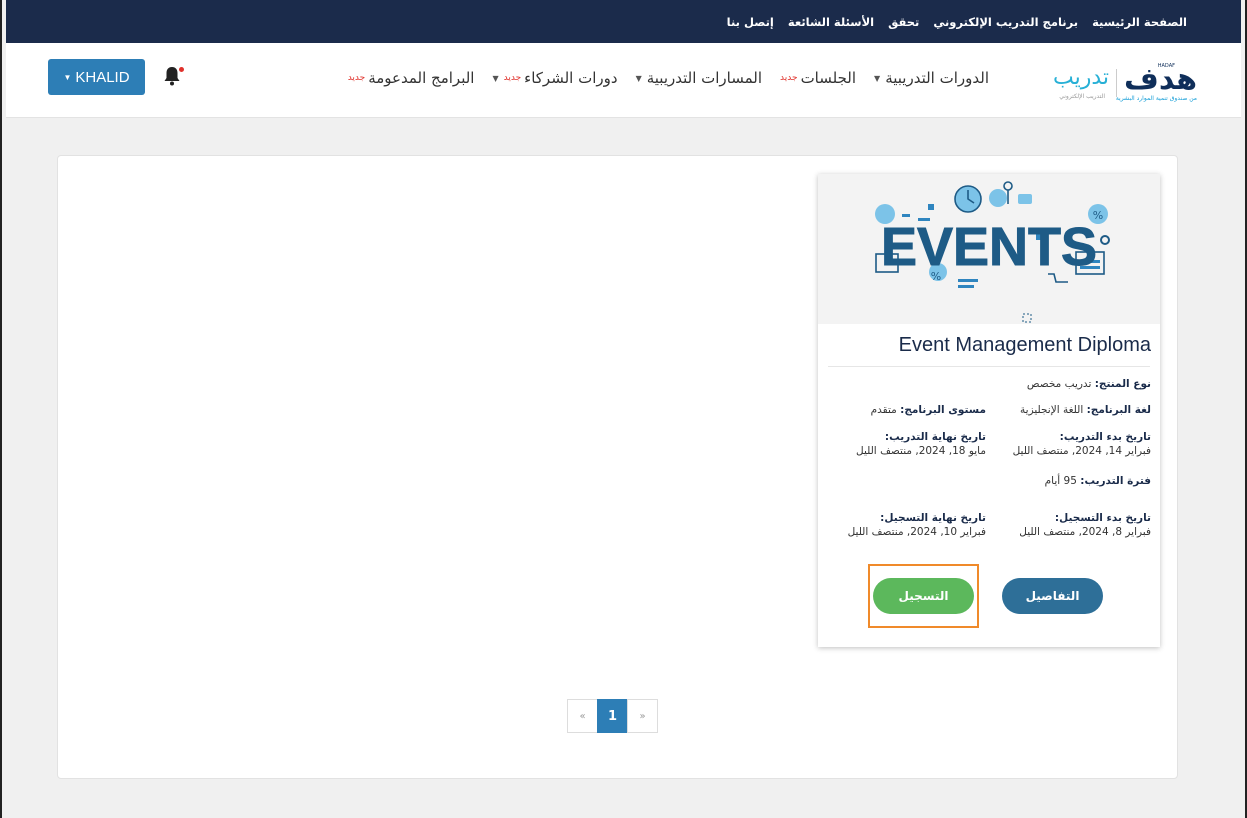 The height and width of the screenshot is (818, 1247). I want to click on field-value: فبراير 8, 2024, منتصف الليل, so click(1085, 532).